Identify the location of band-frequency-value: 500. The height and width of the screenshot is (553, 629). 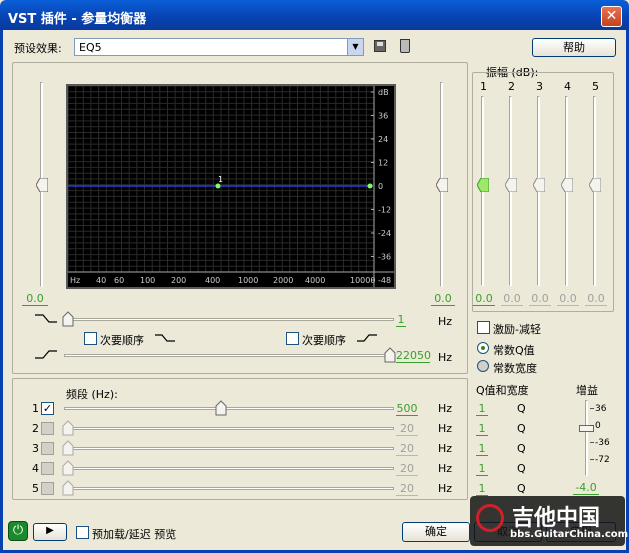
(407, 409).